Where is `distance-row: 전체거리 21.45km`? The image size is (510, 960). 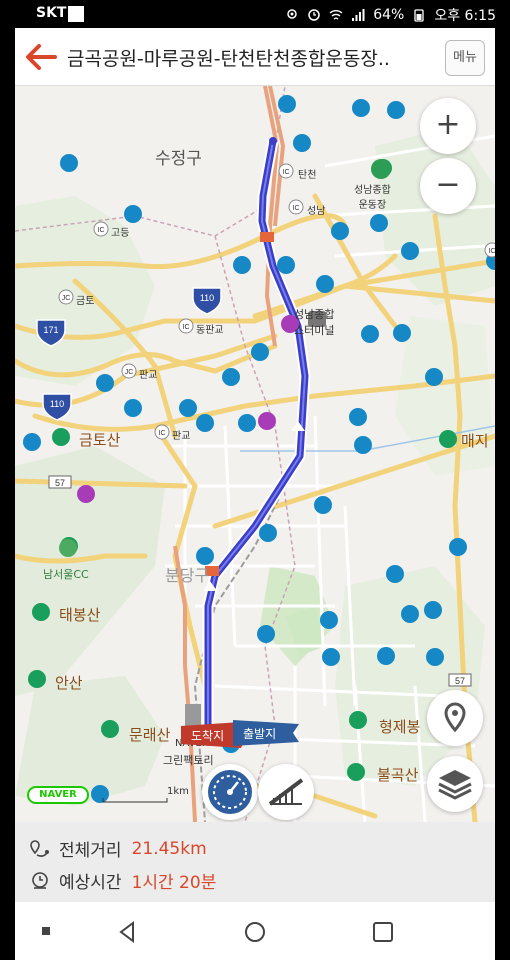
distance-row: 전체거리 21.45km is located at coordinates (118, 848).